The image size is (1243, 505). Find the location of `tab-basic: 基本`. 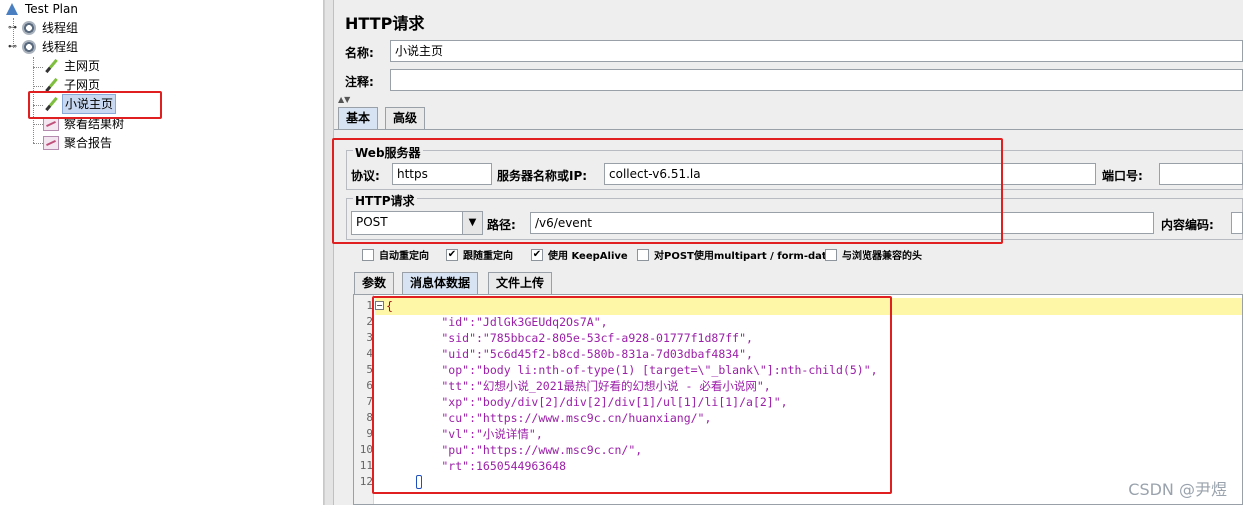

tab-basic: 基本 is located at coordinates (358, 118).